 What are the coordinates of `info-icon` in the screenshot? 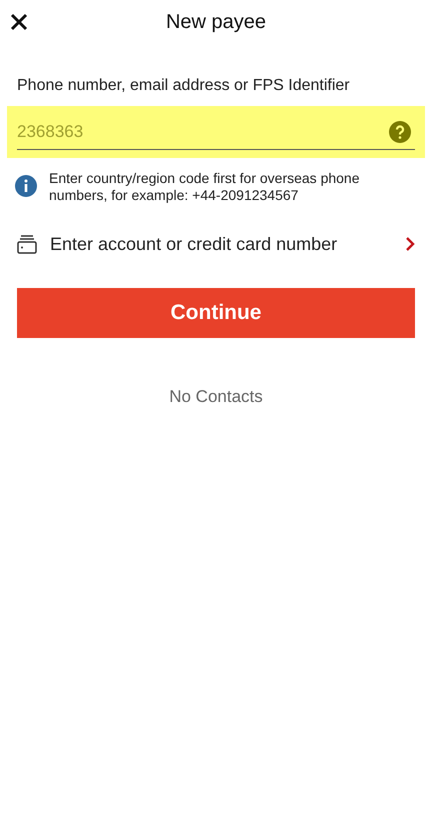 It's located at (26, 186).